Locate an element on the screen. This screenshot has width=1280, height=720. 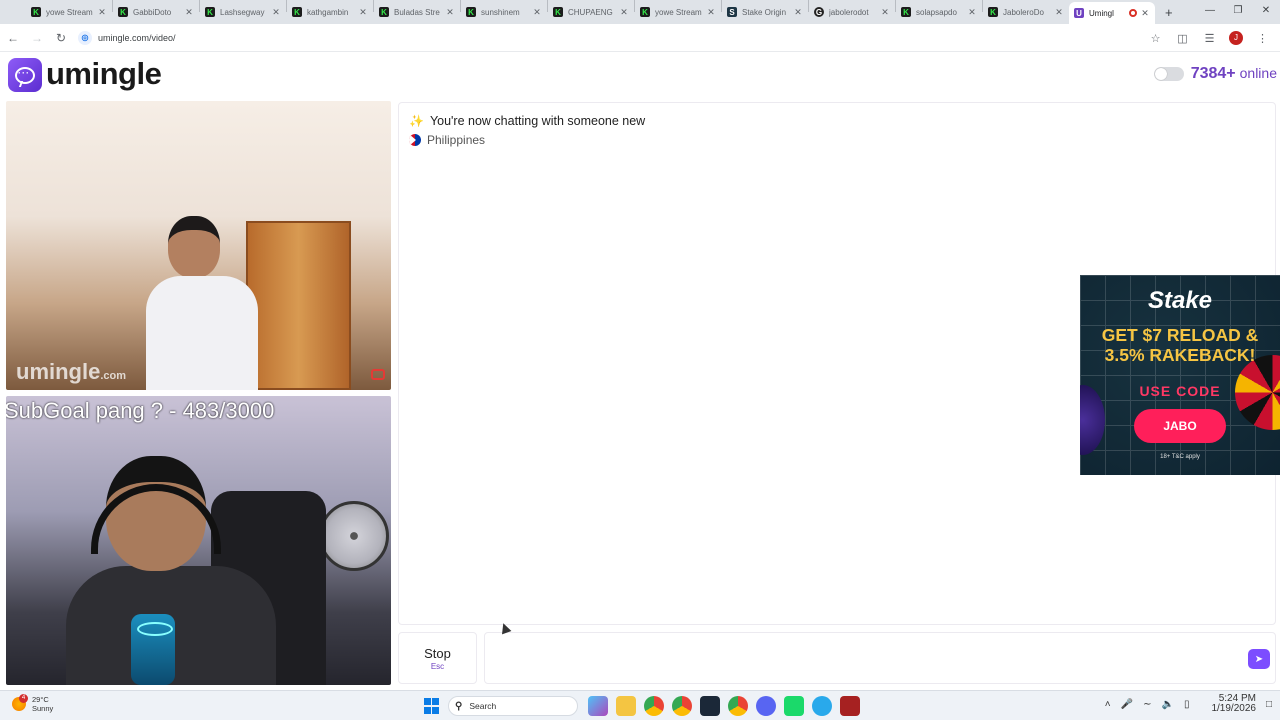
copilot-icon is located at coordinates (598, 706).